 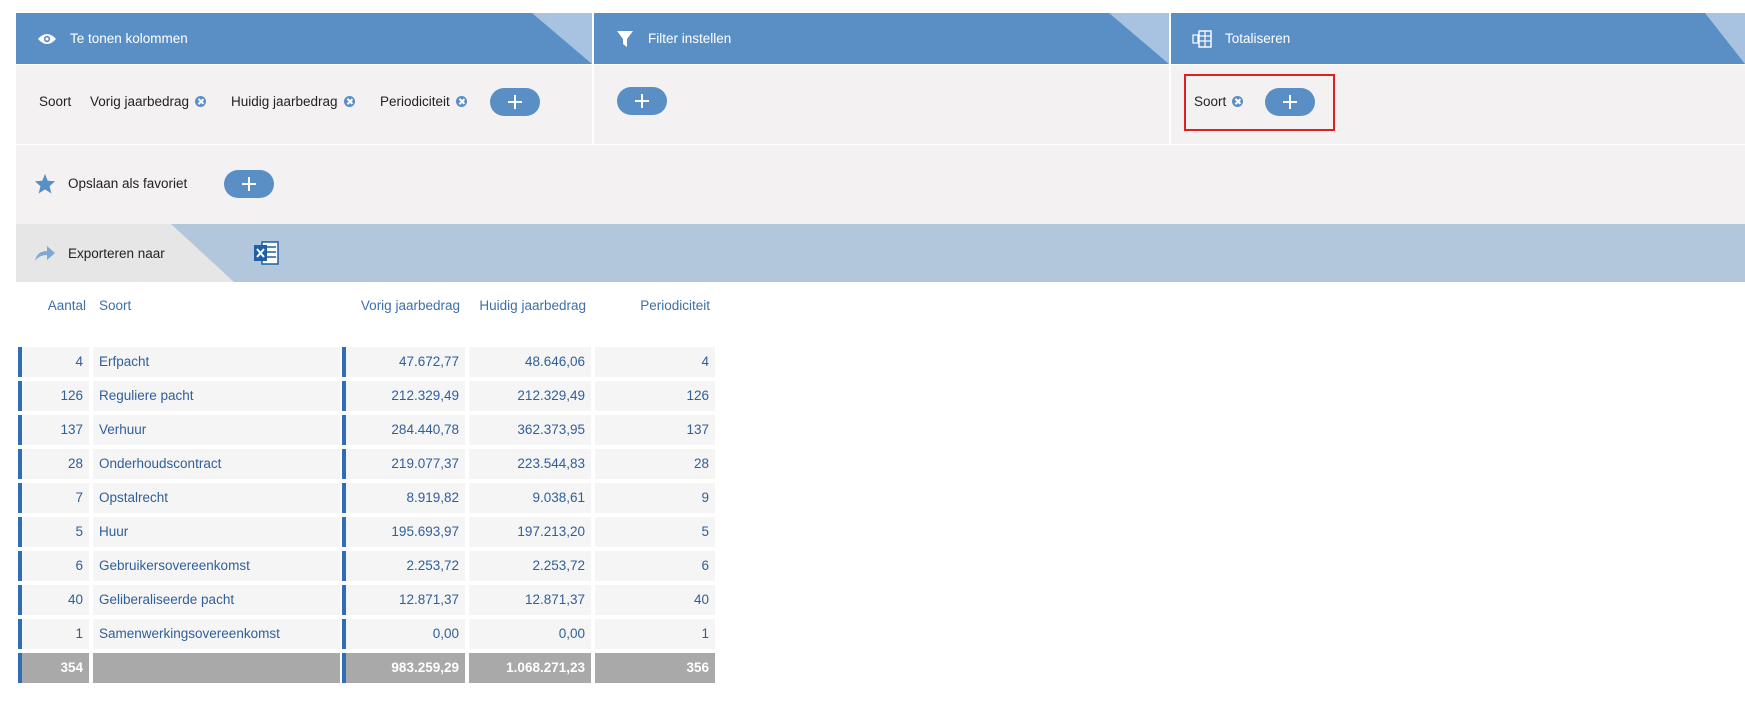 I want to click on cell-vorig: 284.440,78, so click(x=403, y=430).